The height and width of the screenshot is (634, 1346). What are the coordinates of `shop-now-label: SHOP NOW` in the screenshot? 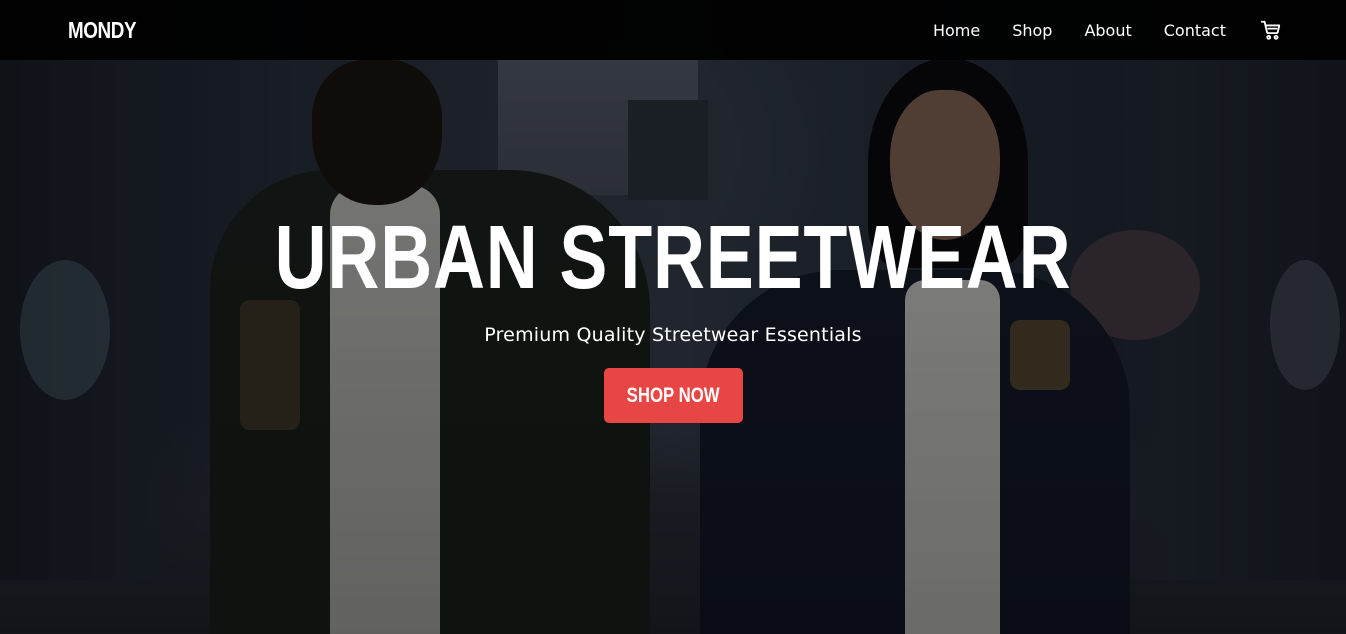 It's located at (673, 395).